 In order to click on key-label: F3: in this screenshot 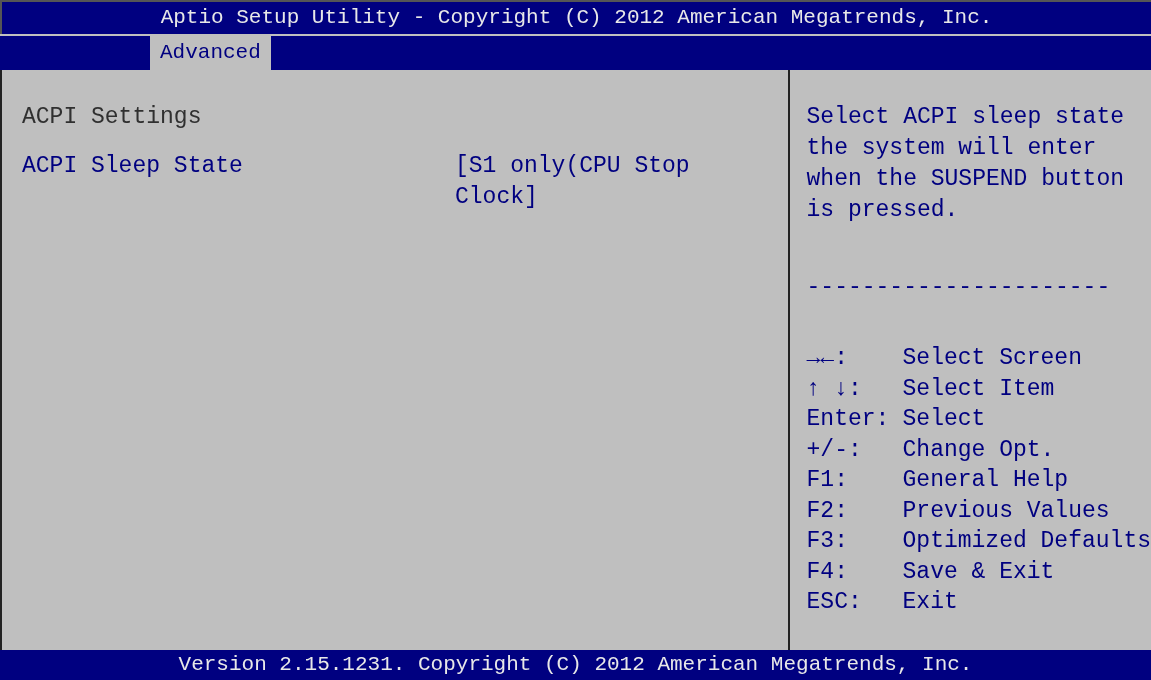, I will do `click(827, 541)`.